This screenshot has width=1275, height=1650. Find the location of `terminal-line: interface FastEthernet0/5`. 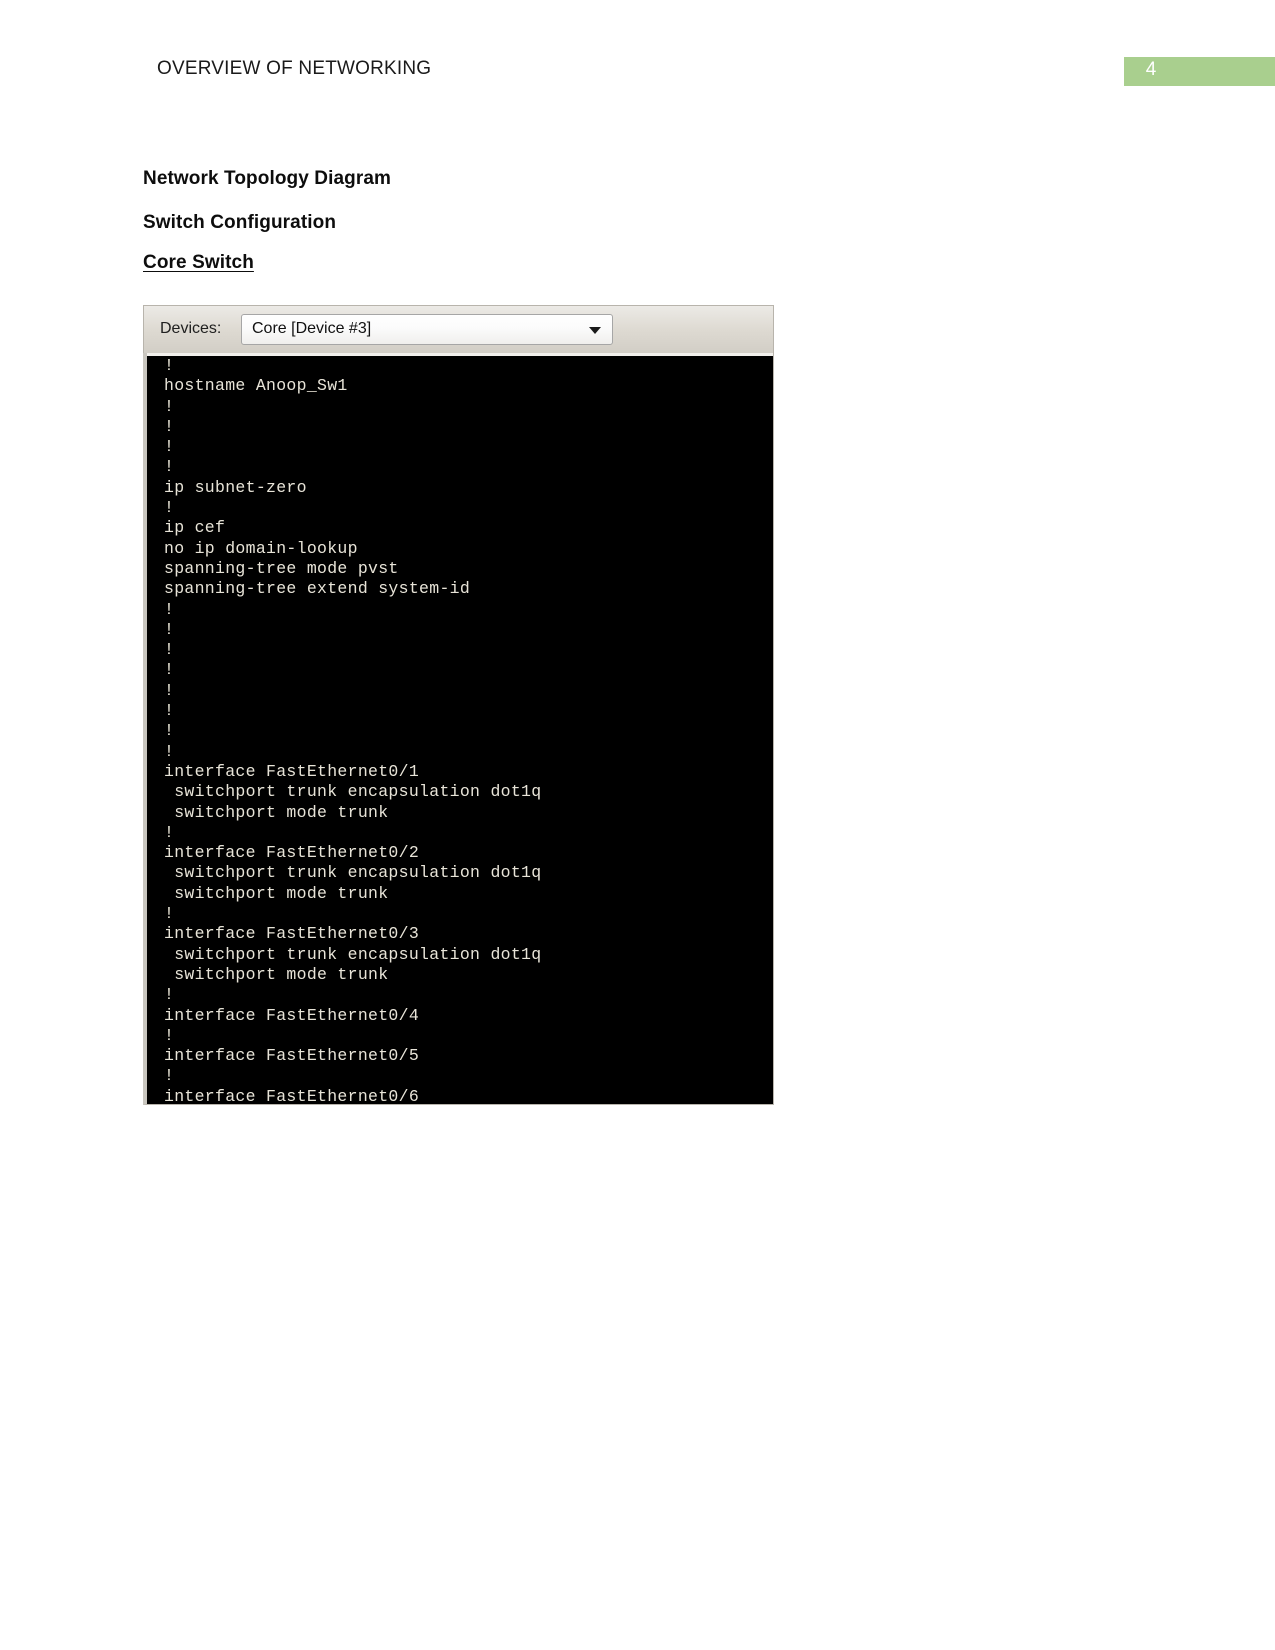

terminal-line: interface FastEthernet0/5 is located at coordinates (292, 1056).